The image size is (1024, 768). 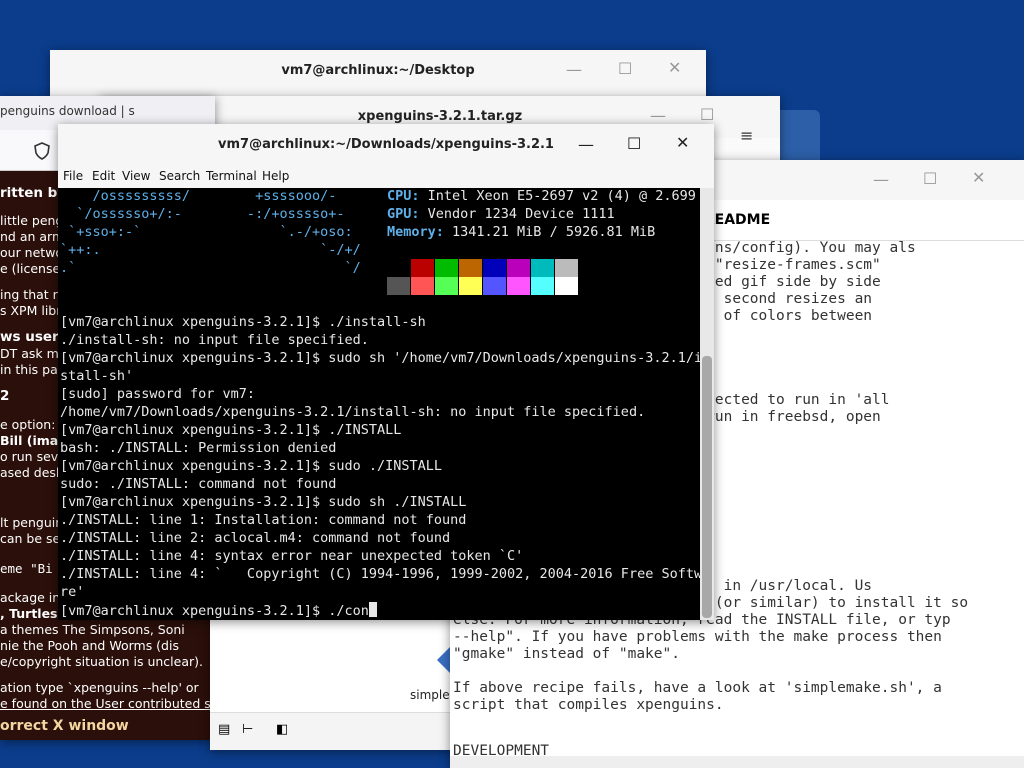 What do you see at coordinates (746, 135) in the screenshot?
I see `menu-icon: ≡` at bounding box center [746, 135].